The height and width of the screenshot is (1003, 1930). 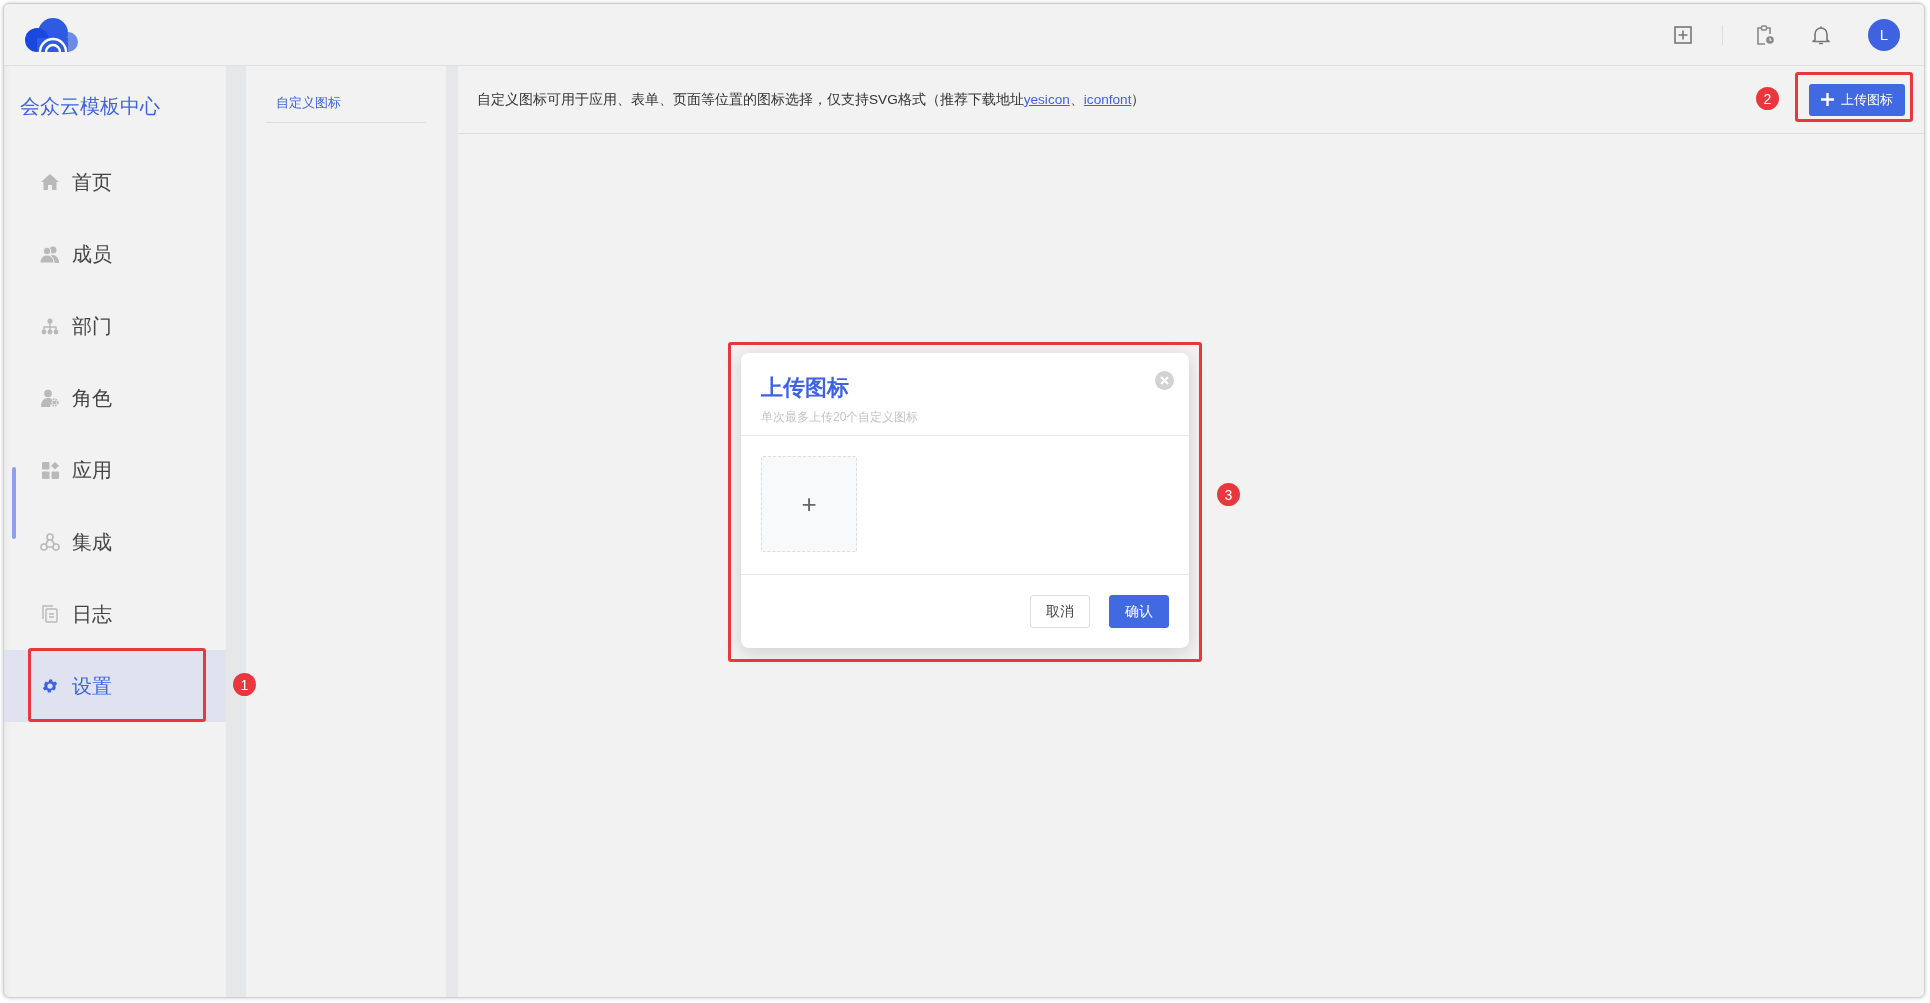 I want to click on sidebar-item: 应用, so click(x=115, y=470).